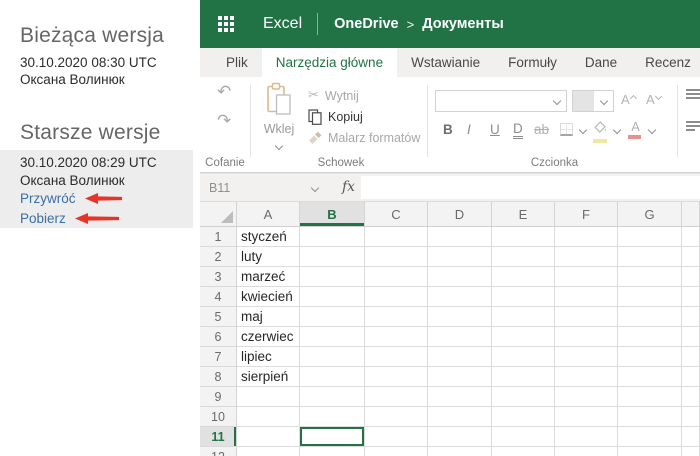 The height and width of the screenshot is (456, 700). I want to click on cell-d9, so click(460, 397).